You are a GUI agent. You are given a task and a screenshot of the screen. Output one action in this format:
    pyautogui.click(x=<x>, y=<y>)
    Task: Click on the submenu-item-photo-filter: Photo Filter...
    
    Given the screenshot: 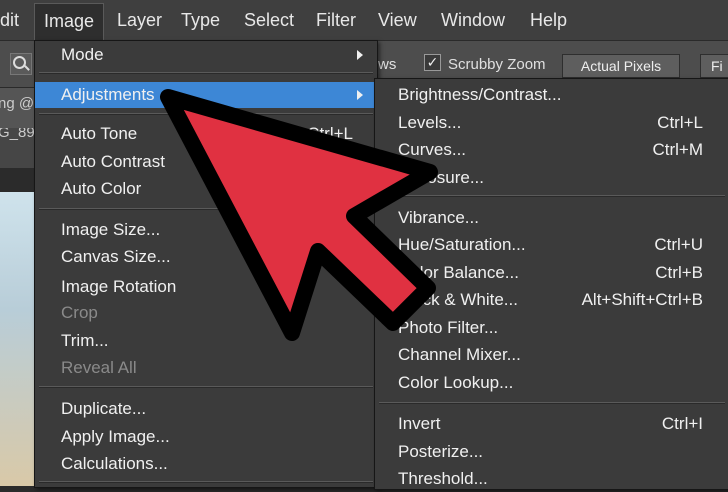 What is the action you would take?
    pyautogui.click(x=551, y=328)
    